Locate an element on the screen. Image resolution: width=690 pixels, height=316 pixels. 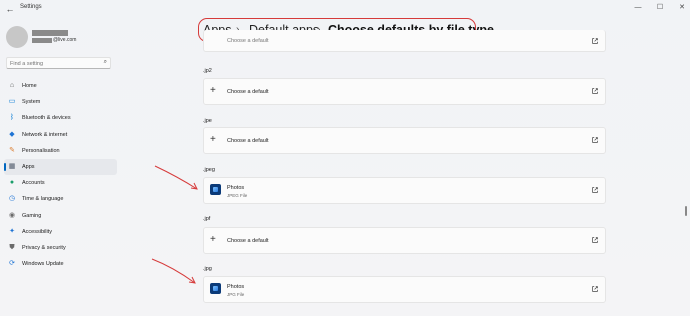
shield-icon: ⛊ is located at coordinates (12, 247).